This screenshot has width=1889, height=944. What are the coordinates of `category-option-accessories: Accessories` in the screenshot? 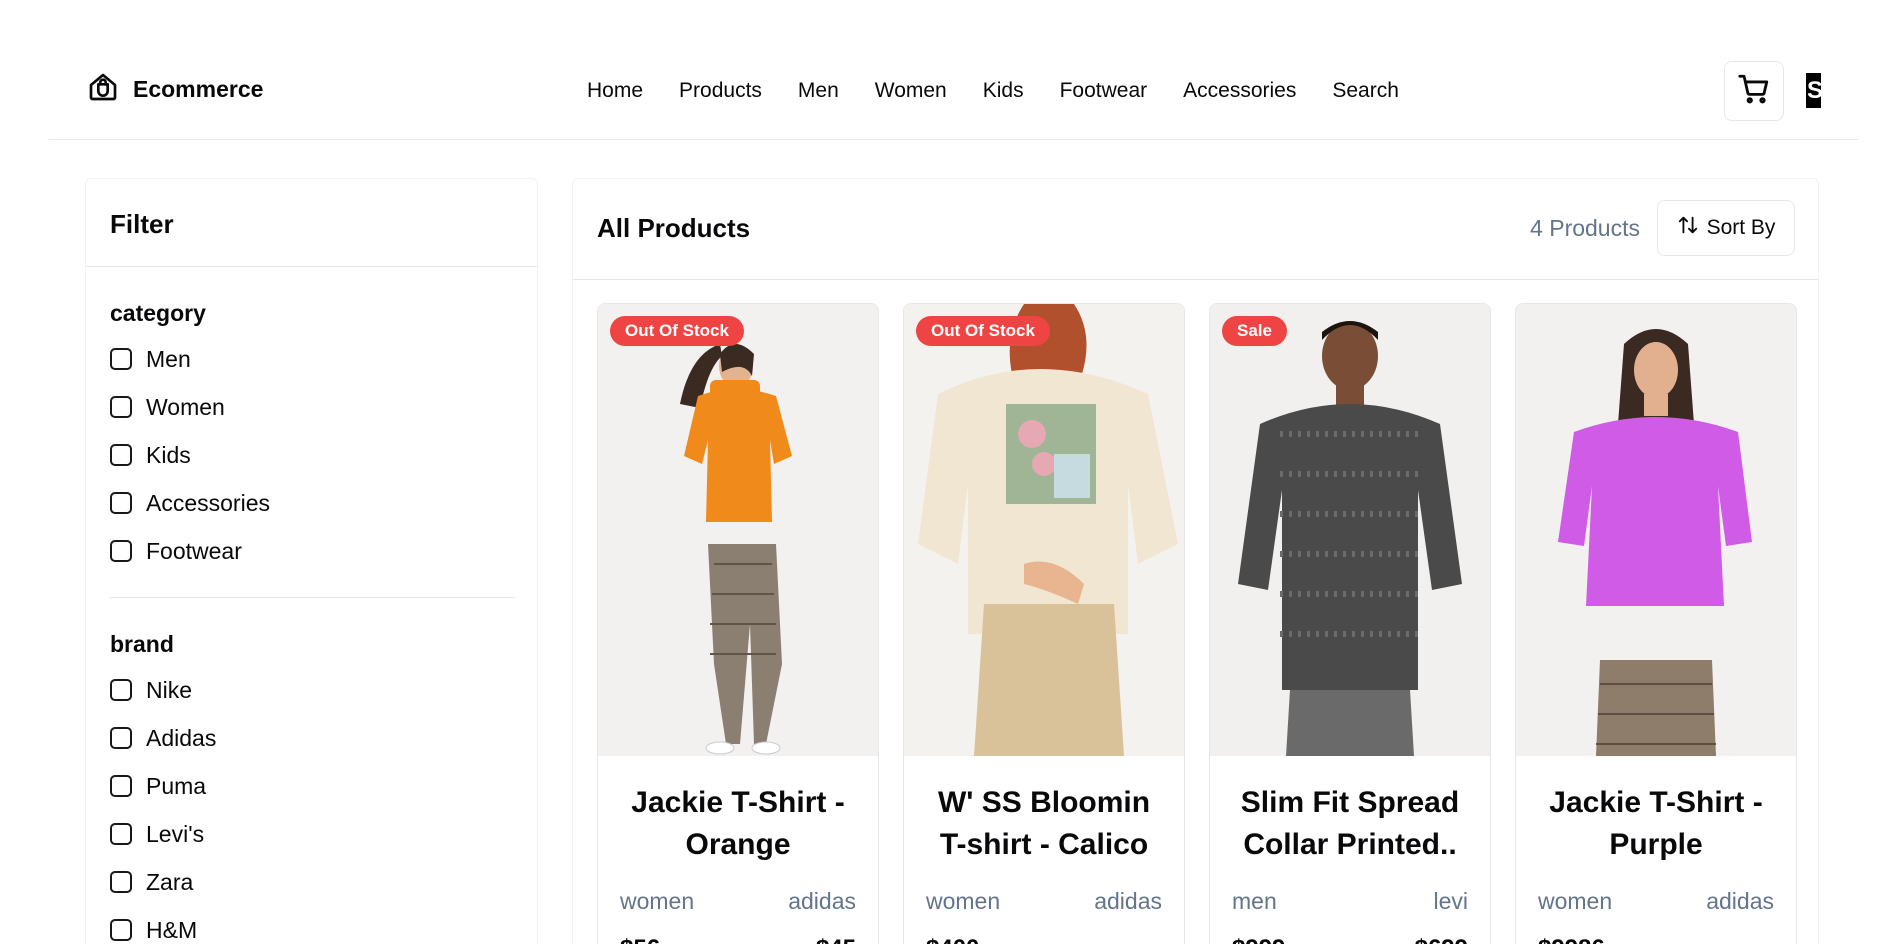 It's located at (311, 503).